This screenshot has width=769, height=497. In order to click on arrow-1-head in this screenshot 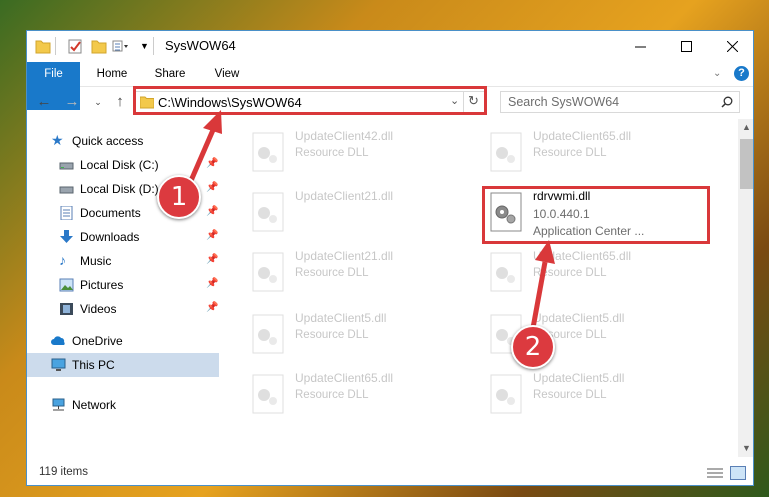, I will do `click(212, 122)`.